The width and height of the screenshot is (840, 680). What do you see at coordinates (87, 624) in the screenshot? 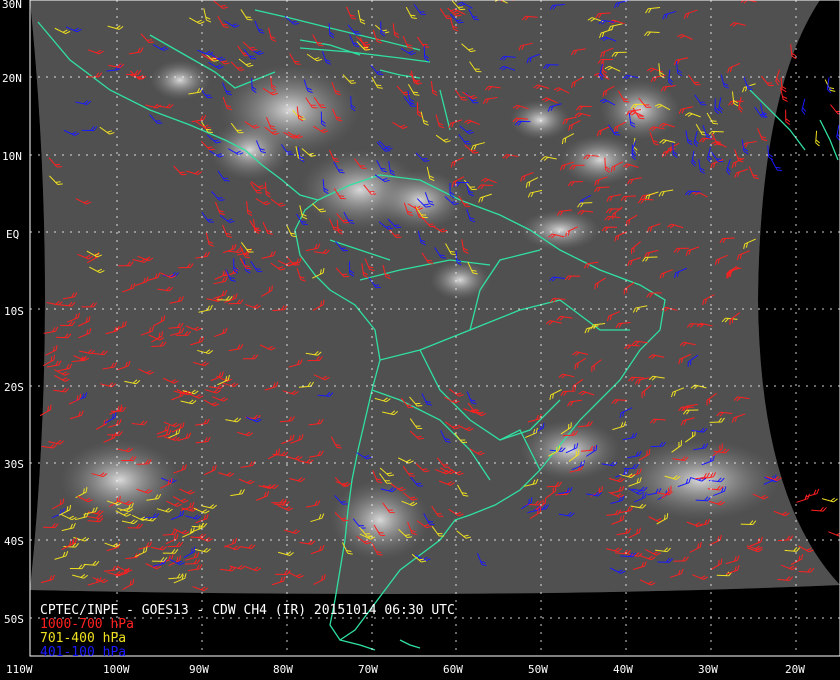
I see `legend-low: 1000-700 hPa` at bounding box center [87, 624].